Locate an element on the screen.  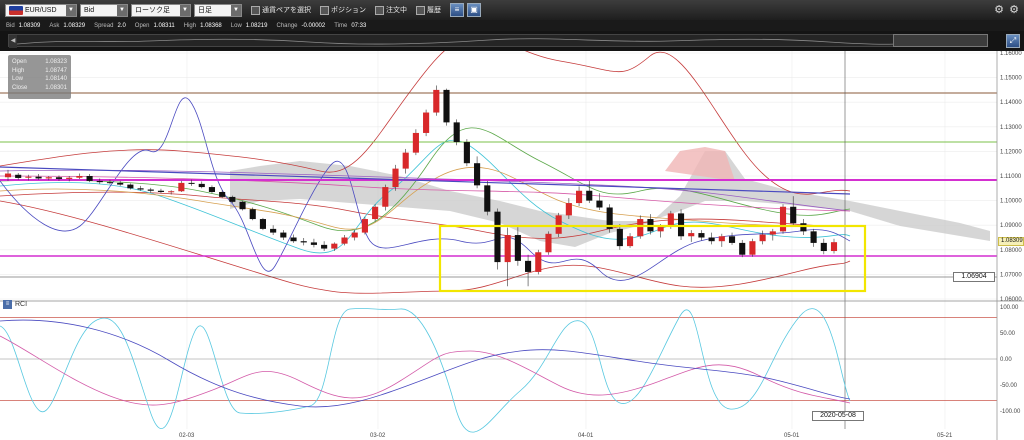
indicator-settings-icon: ≡ is located at coordinates (7, 304).